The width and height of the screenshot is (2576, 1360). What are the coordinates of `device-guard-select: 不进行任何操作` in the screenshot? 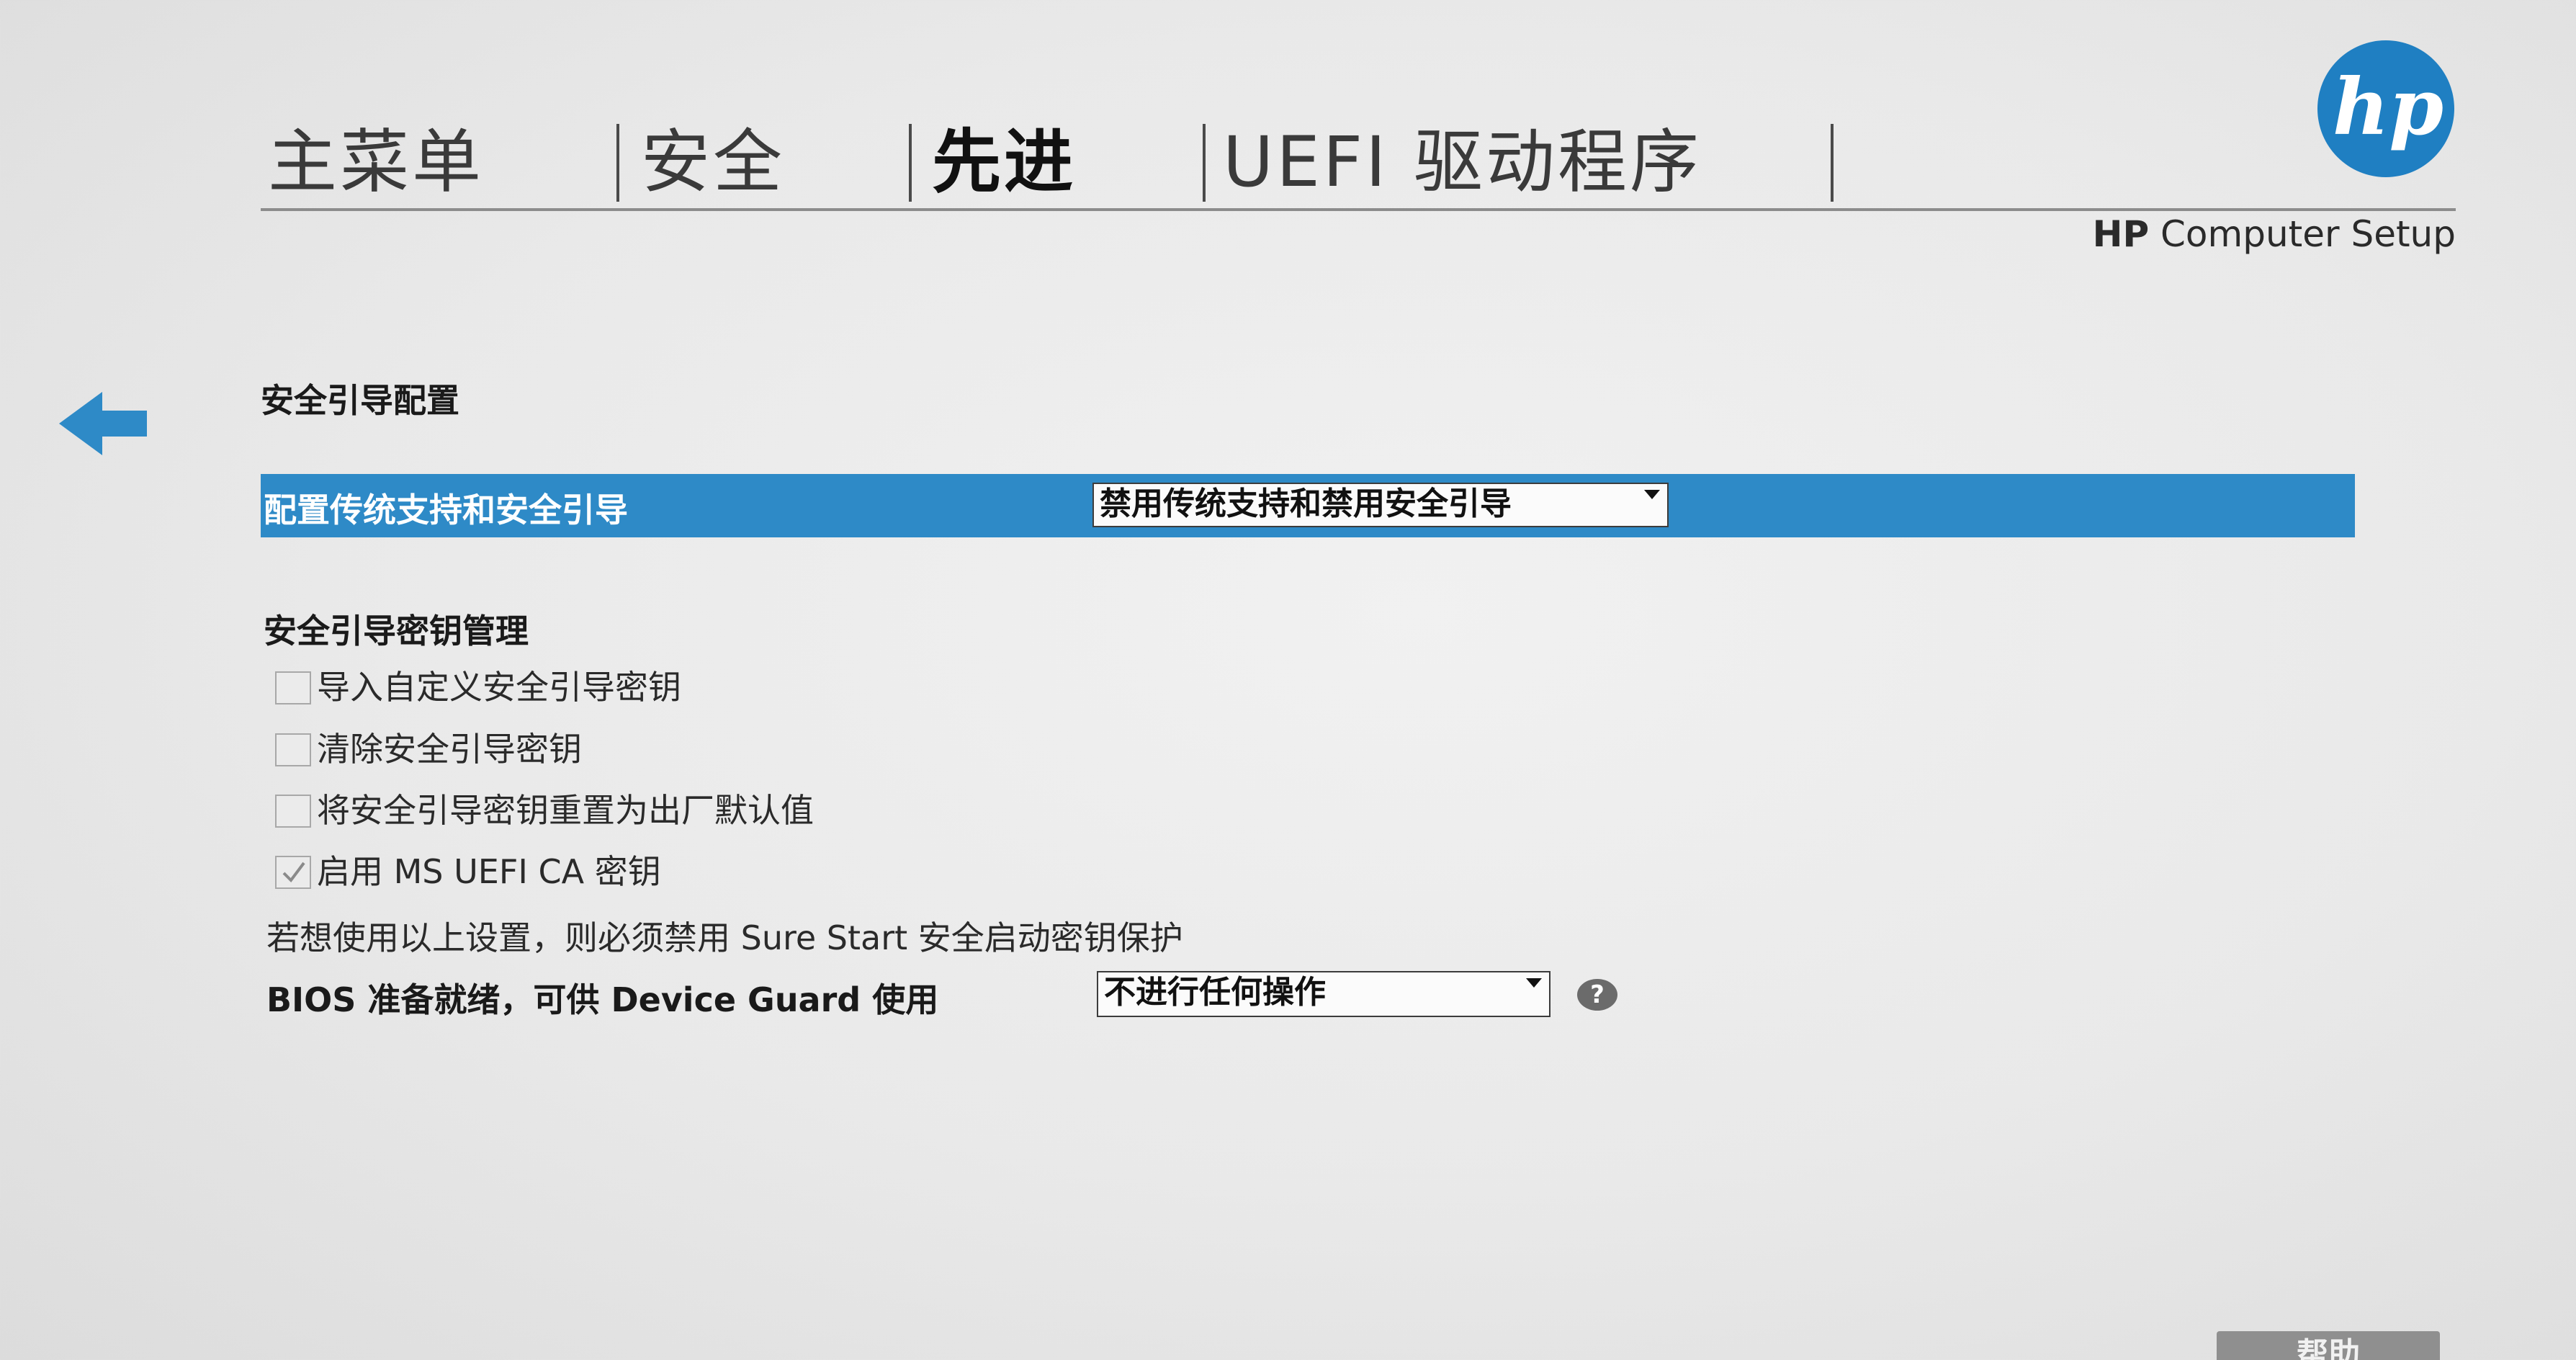 It's located at (1323, 994).